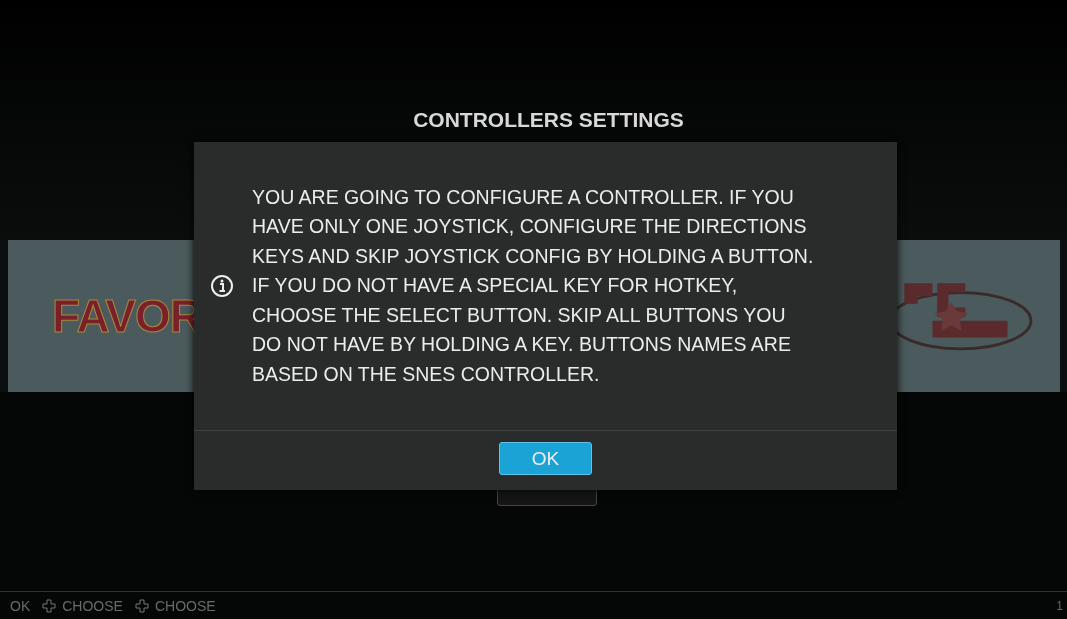  I want to click on ok-button: OK, so click(545, 458).